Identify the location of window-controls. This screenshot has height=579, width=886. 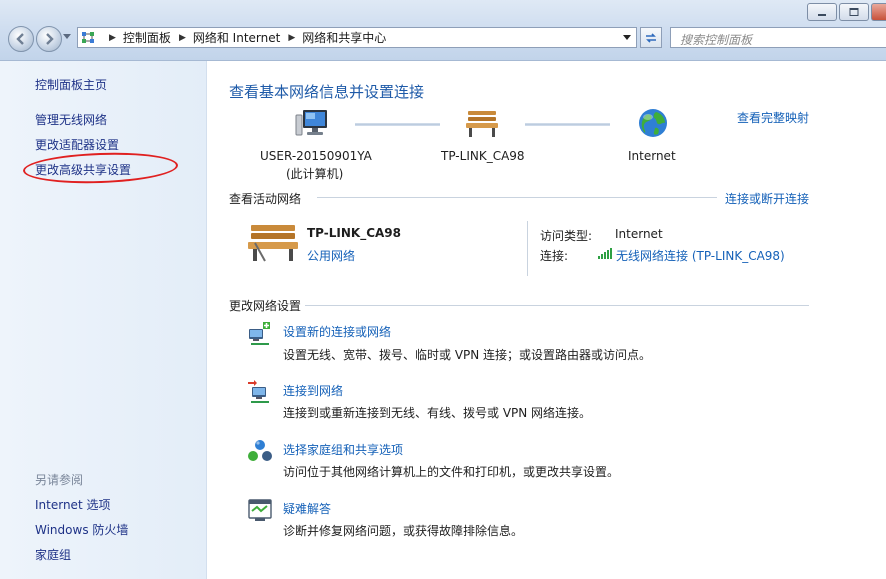
(846, 12).